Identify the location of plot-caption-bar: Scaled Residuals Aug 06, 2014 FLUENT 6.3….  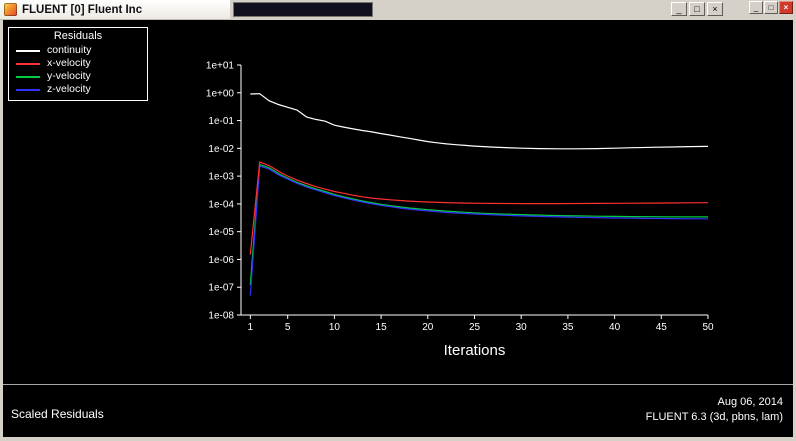
(398, 410).